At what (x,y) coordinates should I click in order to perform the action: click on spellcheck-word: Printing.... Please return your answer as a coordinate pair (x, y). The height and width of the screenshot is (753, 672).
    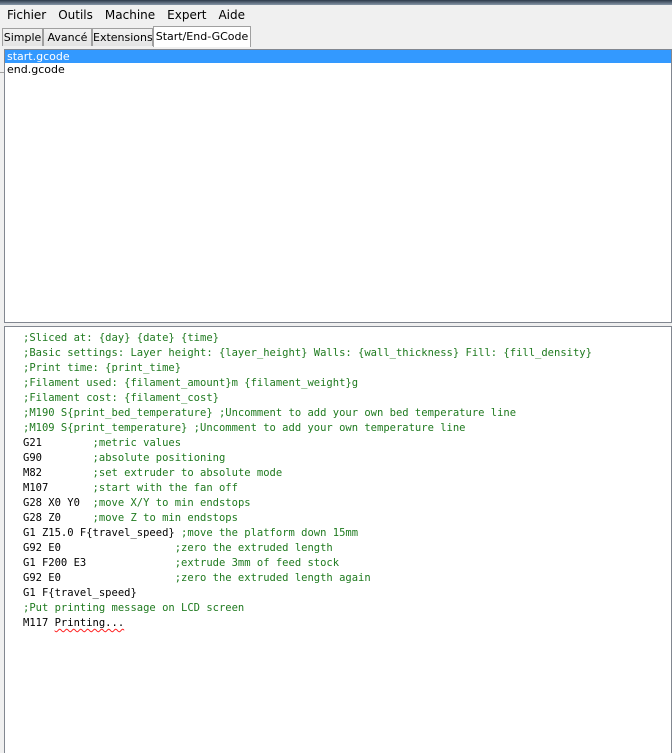
    Looking at the image, I should click on (89, 623).